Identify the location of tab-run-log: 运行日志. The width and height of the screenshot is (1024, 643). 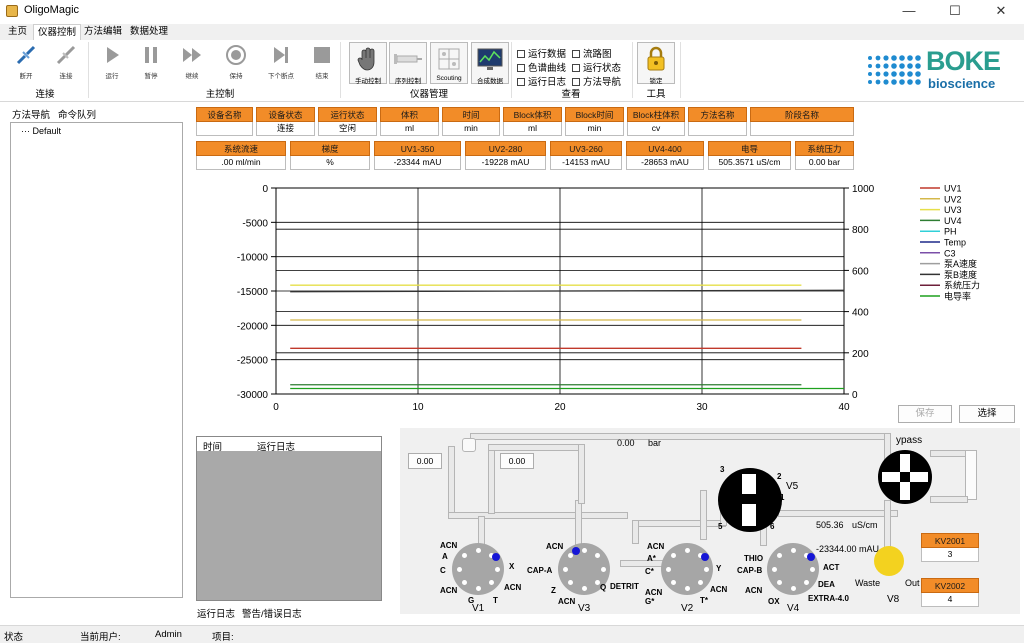
(216, 613).